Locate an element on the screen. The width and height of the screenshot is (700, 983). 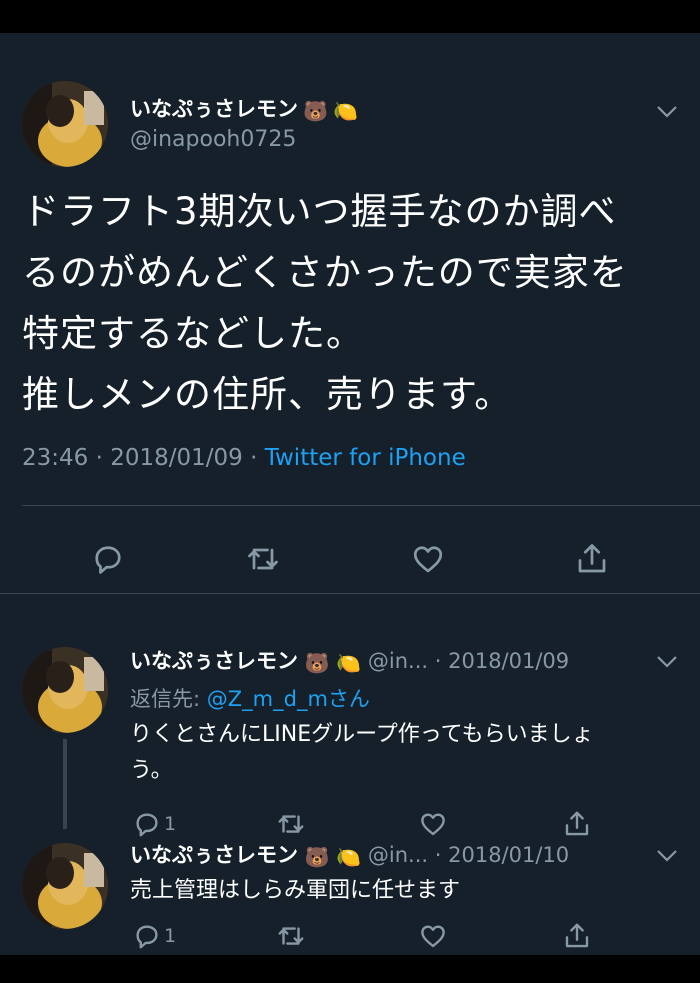
tweet-text-line: ドラフト3期次いつ握手なのか調べ is located at coordinates (319, 211).